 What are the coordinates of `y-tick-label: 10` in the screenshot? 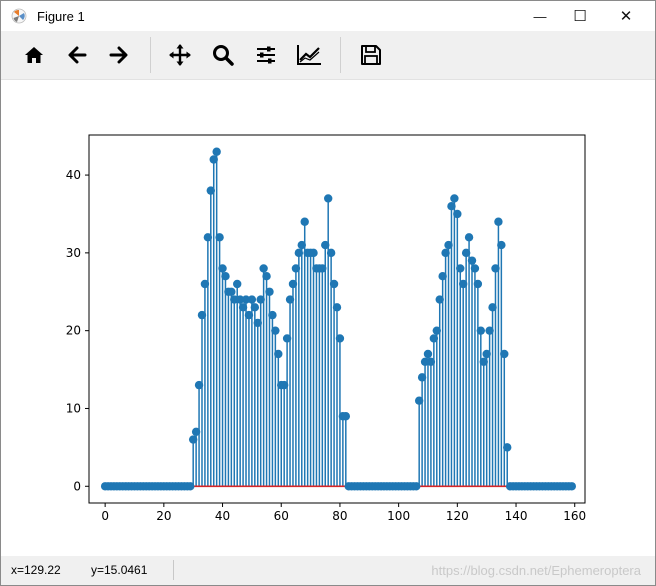 It's located at (73, 408).